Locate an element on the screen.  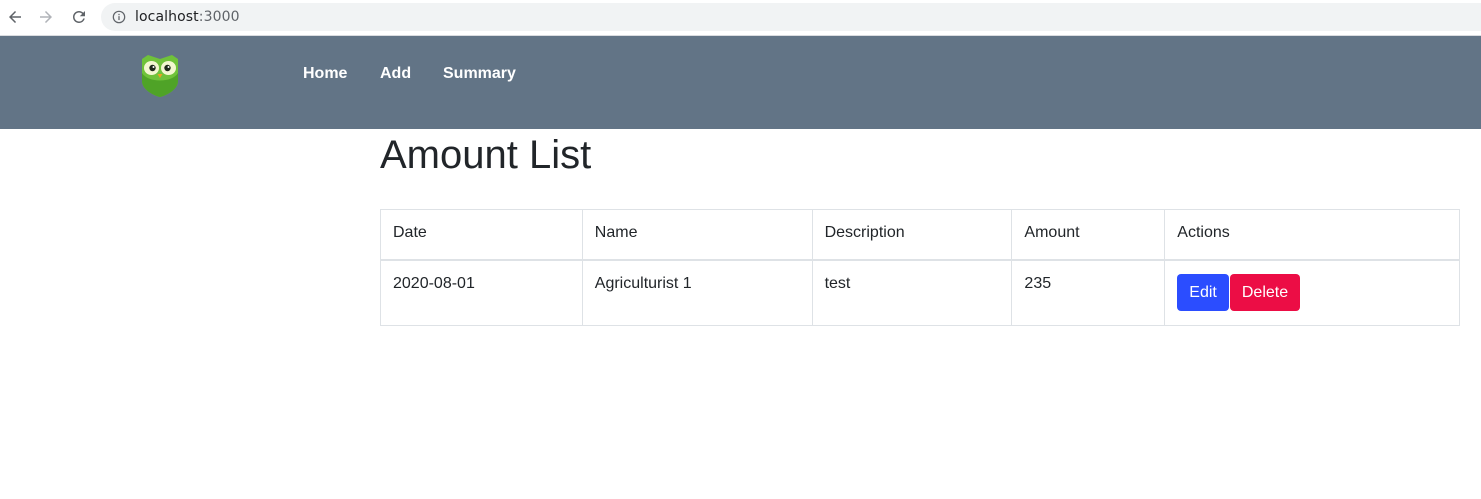
back-arrow-icon is located at coordinates (15, 17).